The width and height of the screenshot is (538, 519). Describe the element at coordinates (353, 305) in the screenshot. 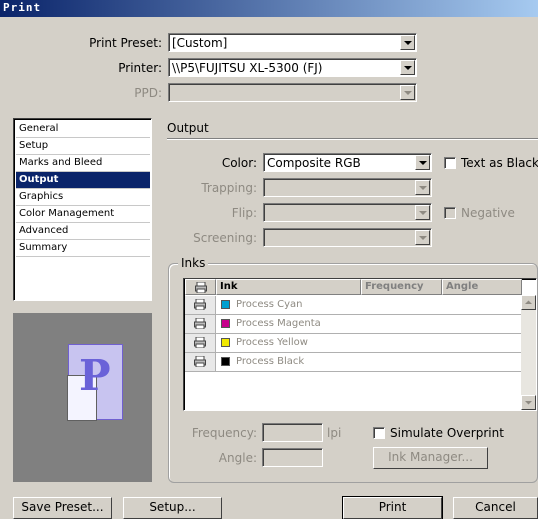

I see `ink-row-cyan: Process Cyan` at that location.